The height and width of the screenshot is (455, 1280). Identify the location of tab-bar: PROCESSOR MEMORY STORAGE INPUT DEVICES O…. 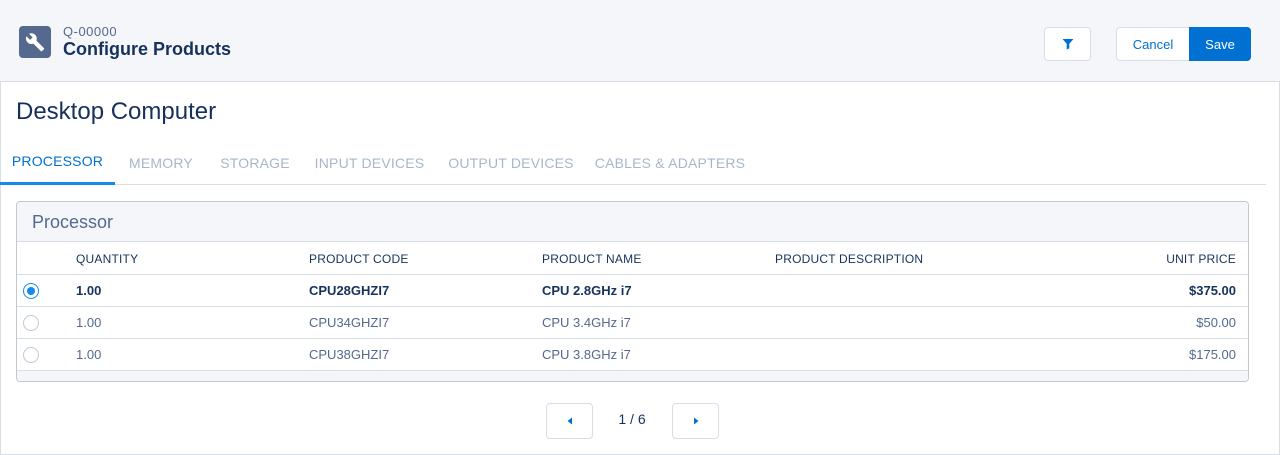
(633, 162).